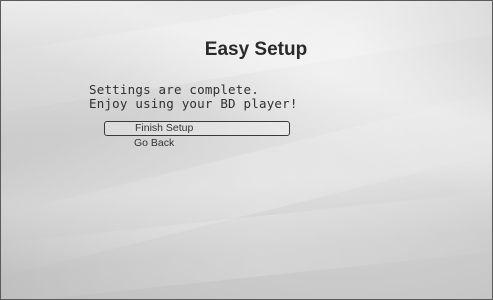 The width and height of the screenshot is (493, 300). Describe the element at coordinates (197, 143) in the screenshot. I see `go-back-button: Go Back` at that location.